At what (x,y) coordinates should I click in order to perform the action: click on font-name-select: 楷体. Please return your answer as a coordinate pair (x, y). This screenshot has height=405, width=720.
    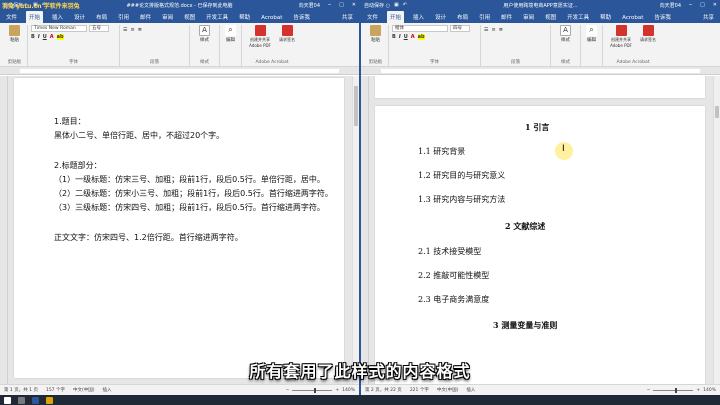
    Looking at the image, I should click on (420, 28).